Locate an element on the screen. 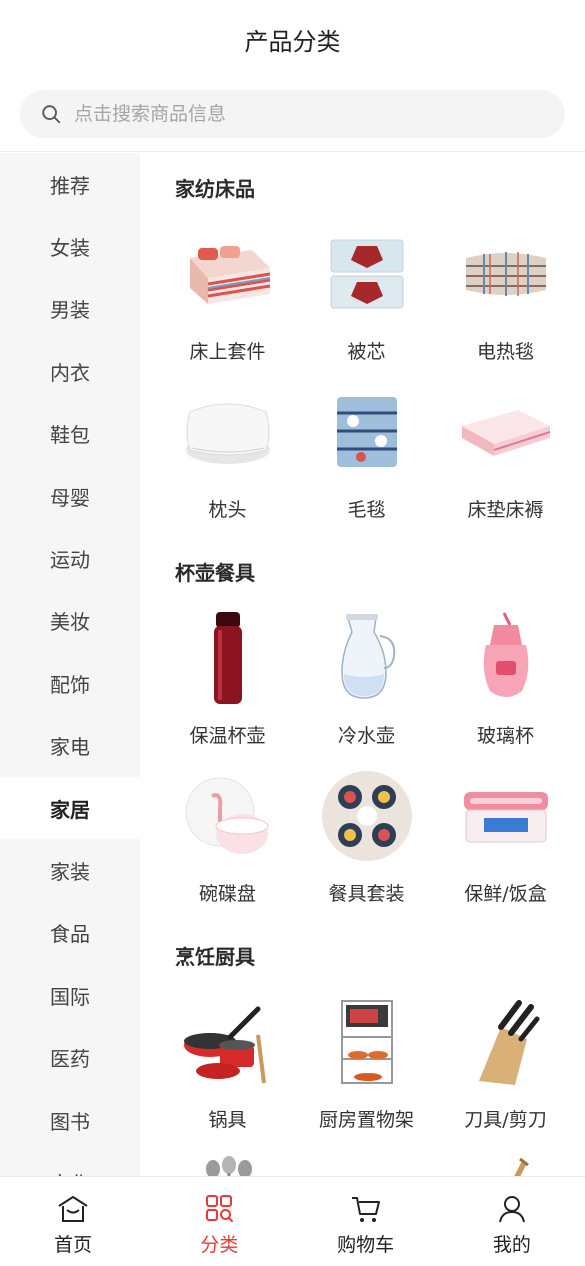 This screenshot has height=1266, width=585. product-cell-bedding-set: 床上套件 is located at coordinates (227, 300).